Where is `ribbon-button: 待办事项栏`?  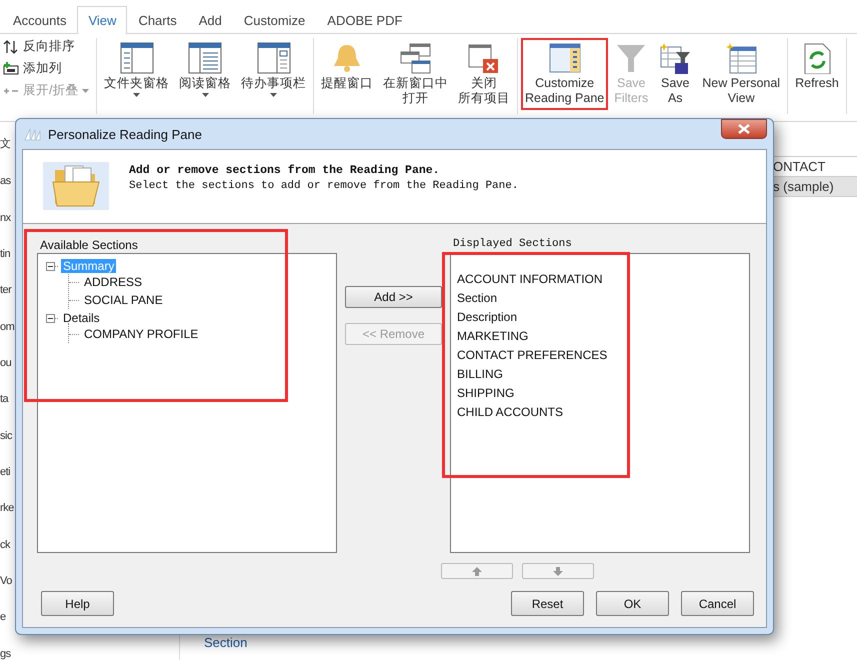
ribbon-button: 待办事项栏 is located at coordinates (273, 69).